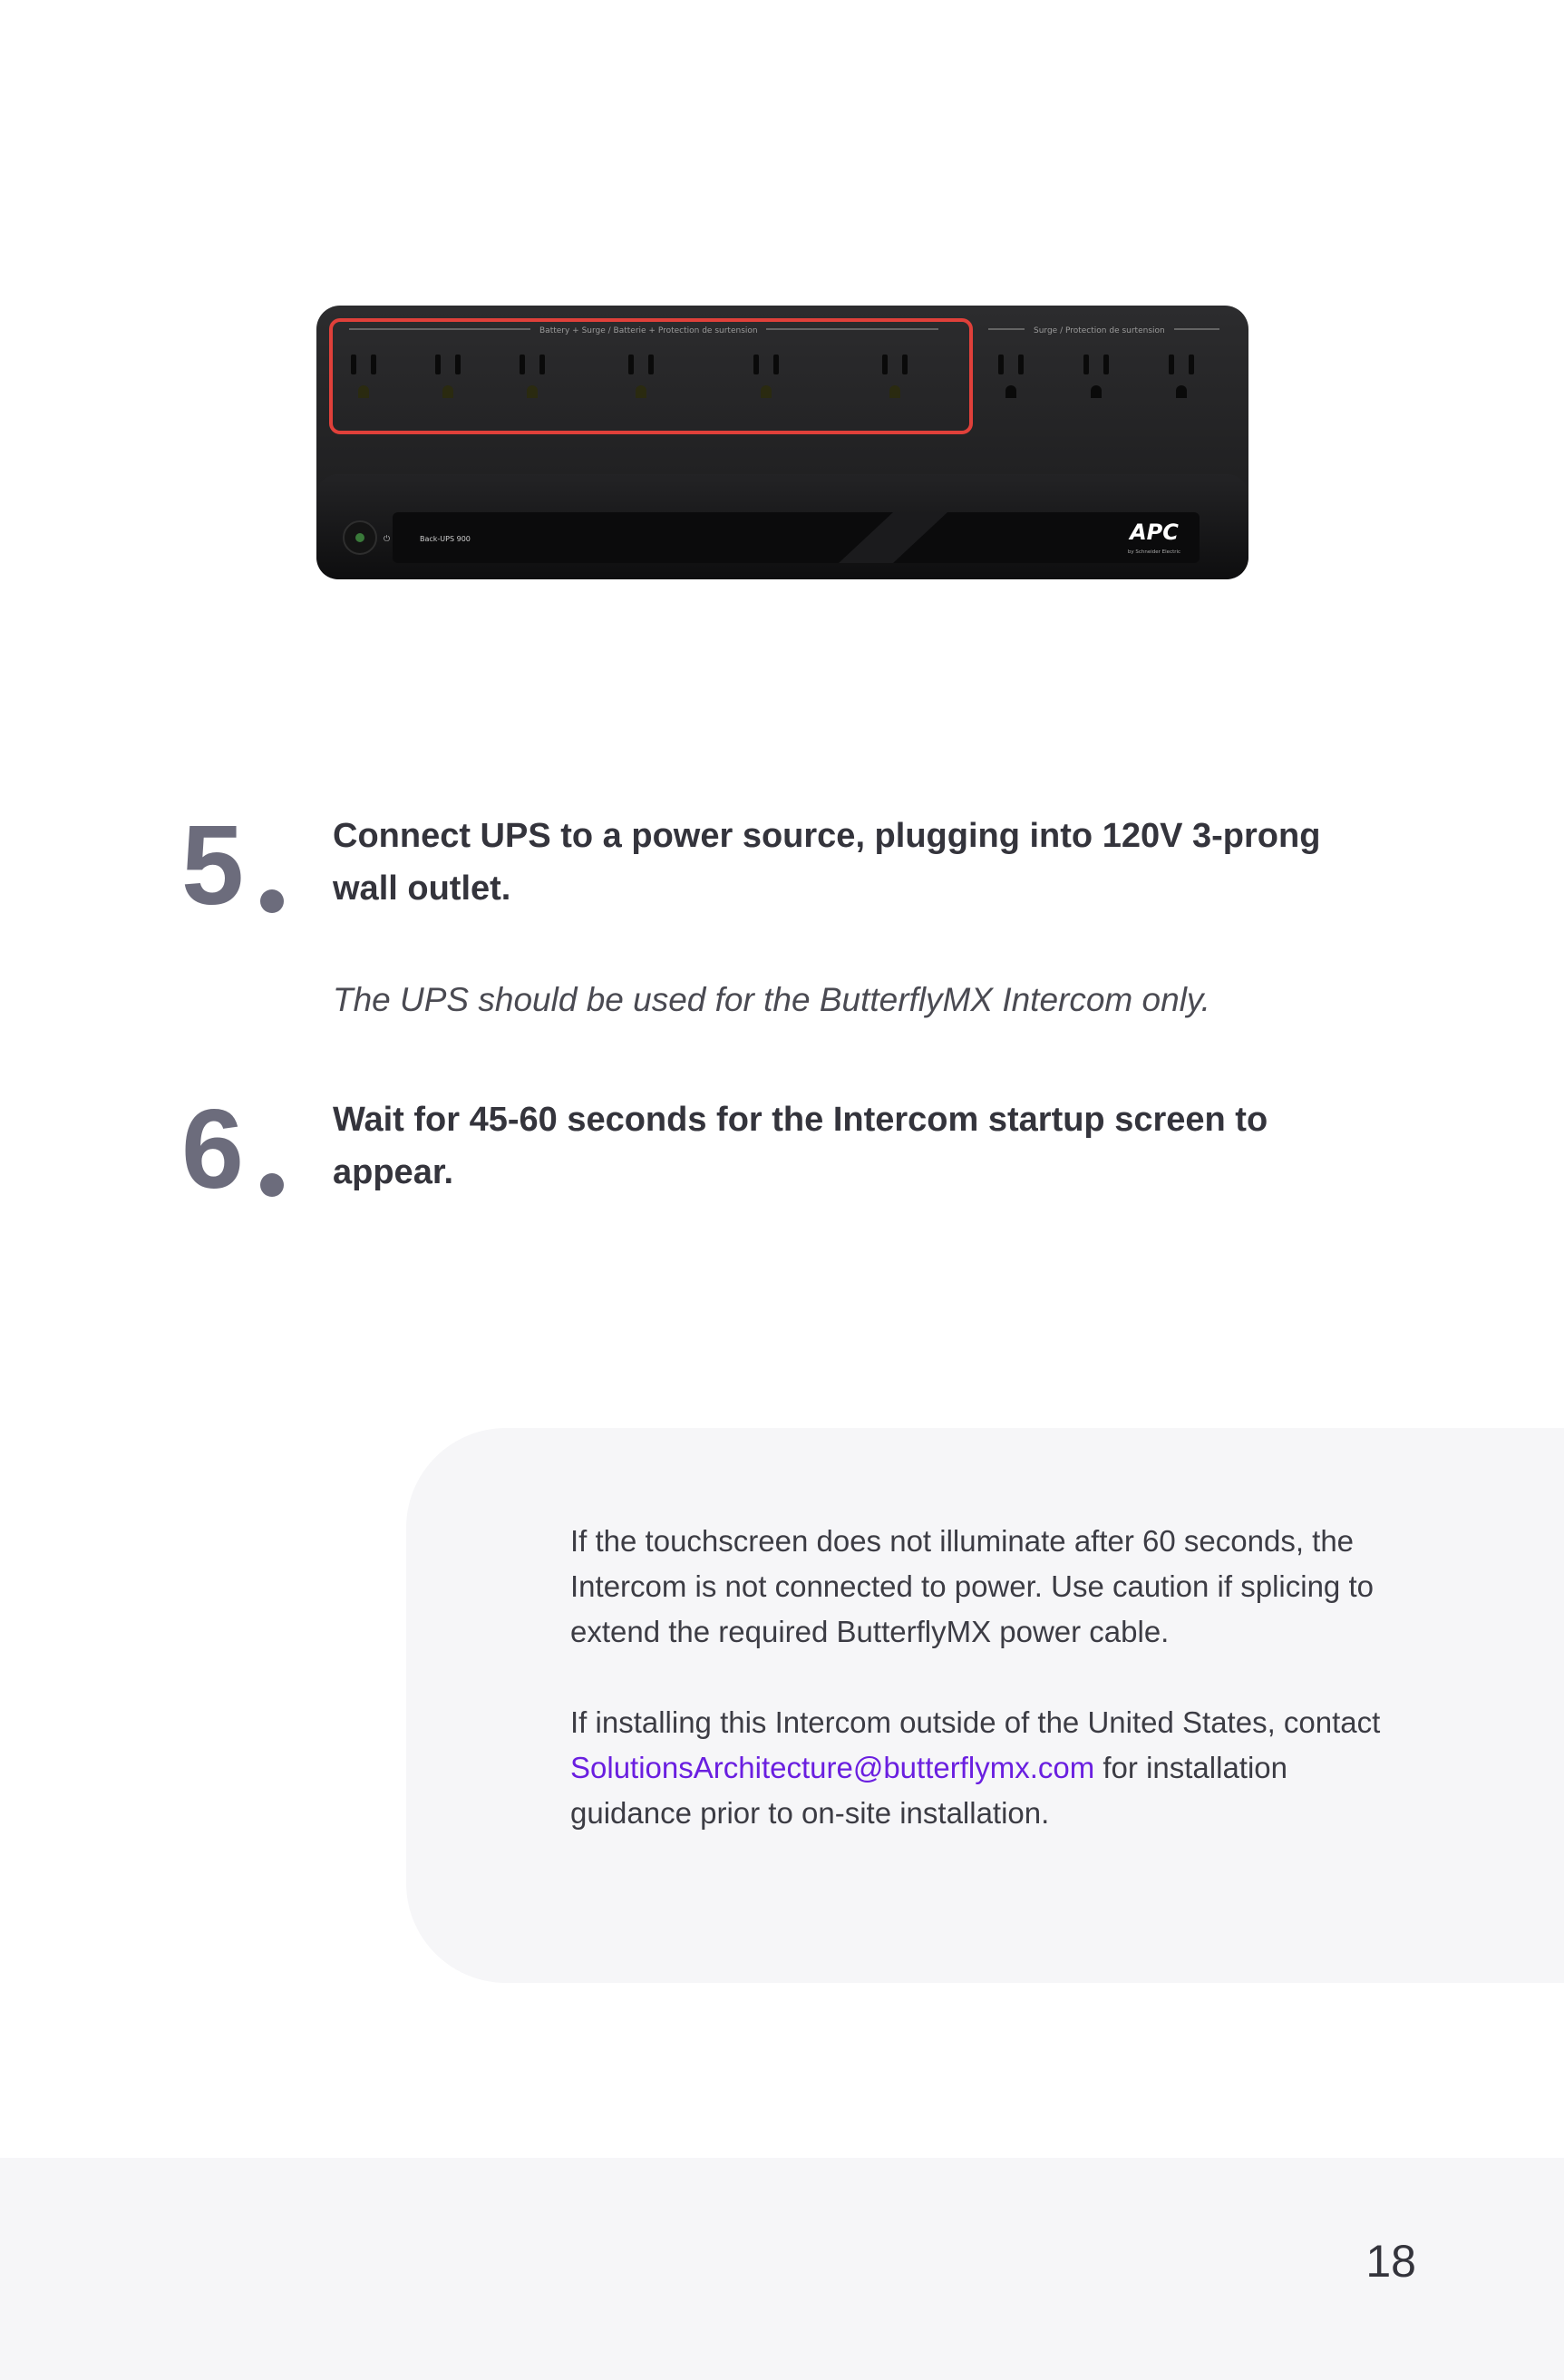  What do you see at coordinates (832, 1767) in the screenshot?
I see `email-link: SolutionsArchitecture@butterflymx.com` at bounding box center [832, 1767].